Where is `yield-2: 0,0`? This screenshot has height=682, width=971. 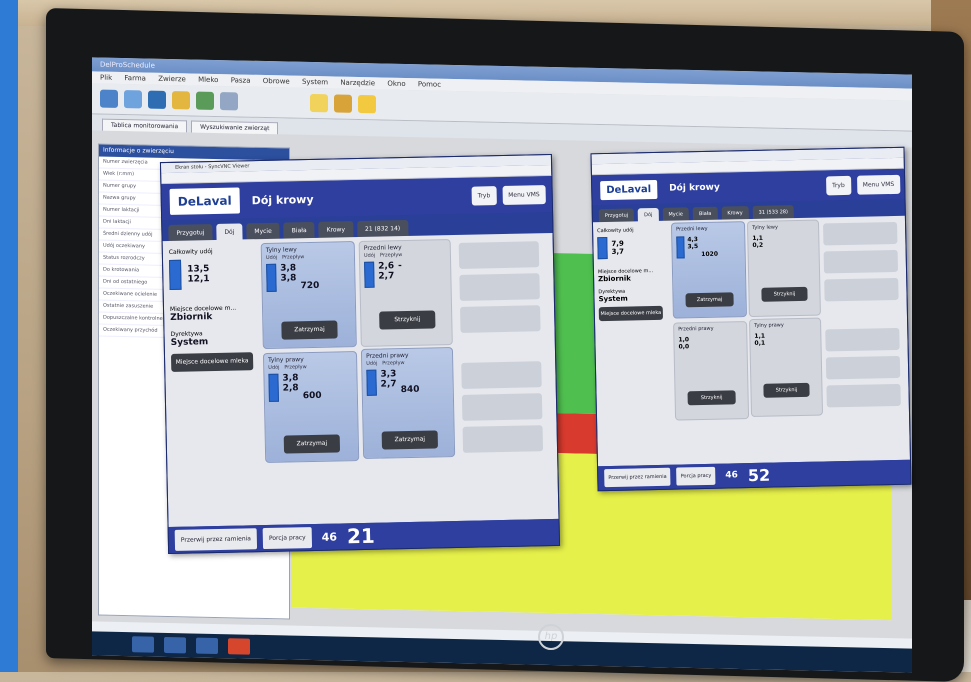
yield-2: 0,0 is located at coordinates (684, 347).